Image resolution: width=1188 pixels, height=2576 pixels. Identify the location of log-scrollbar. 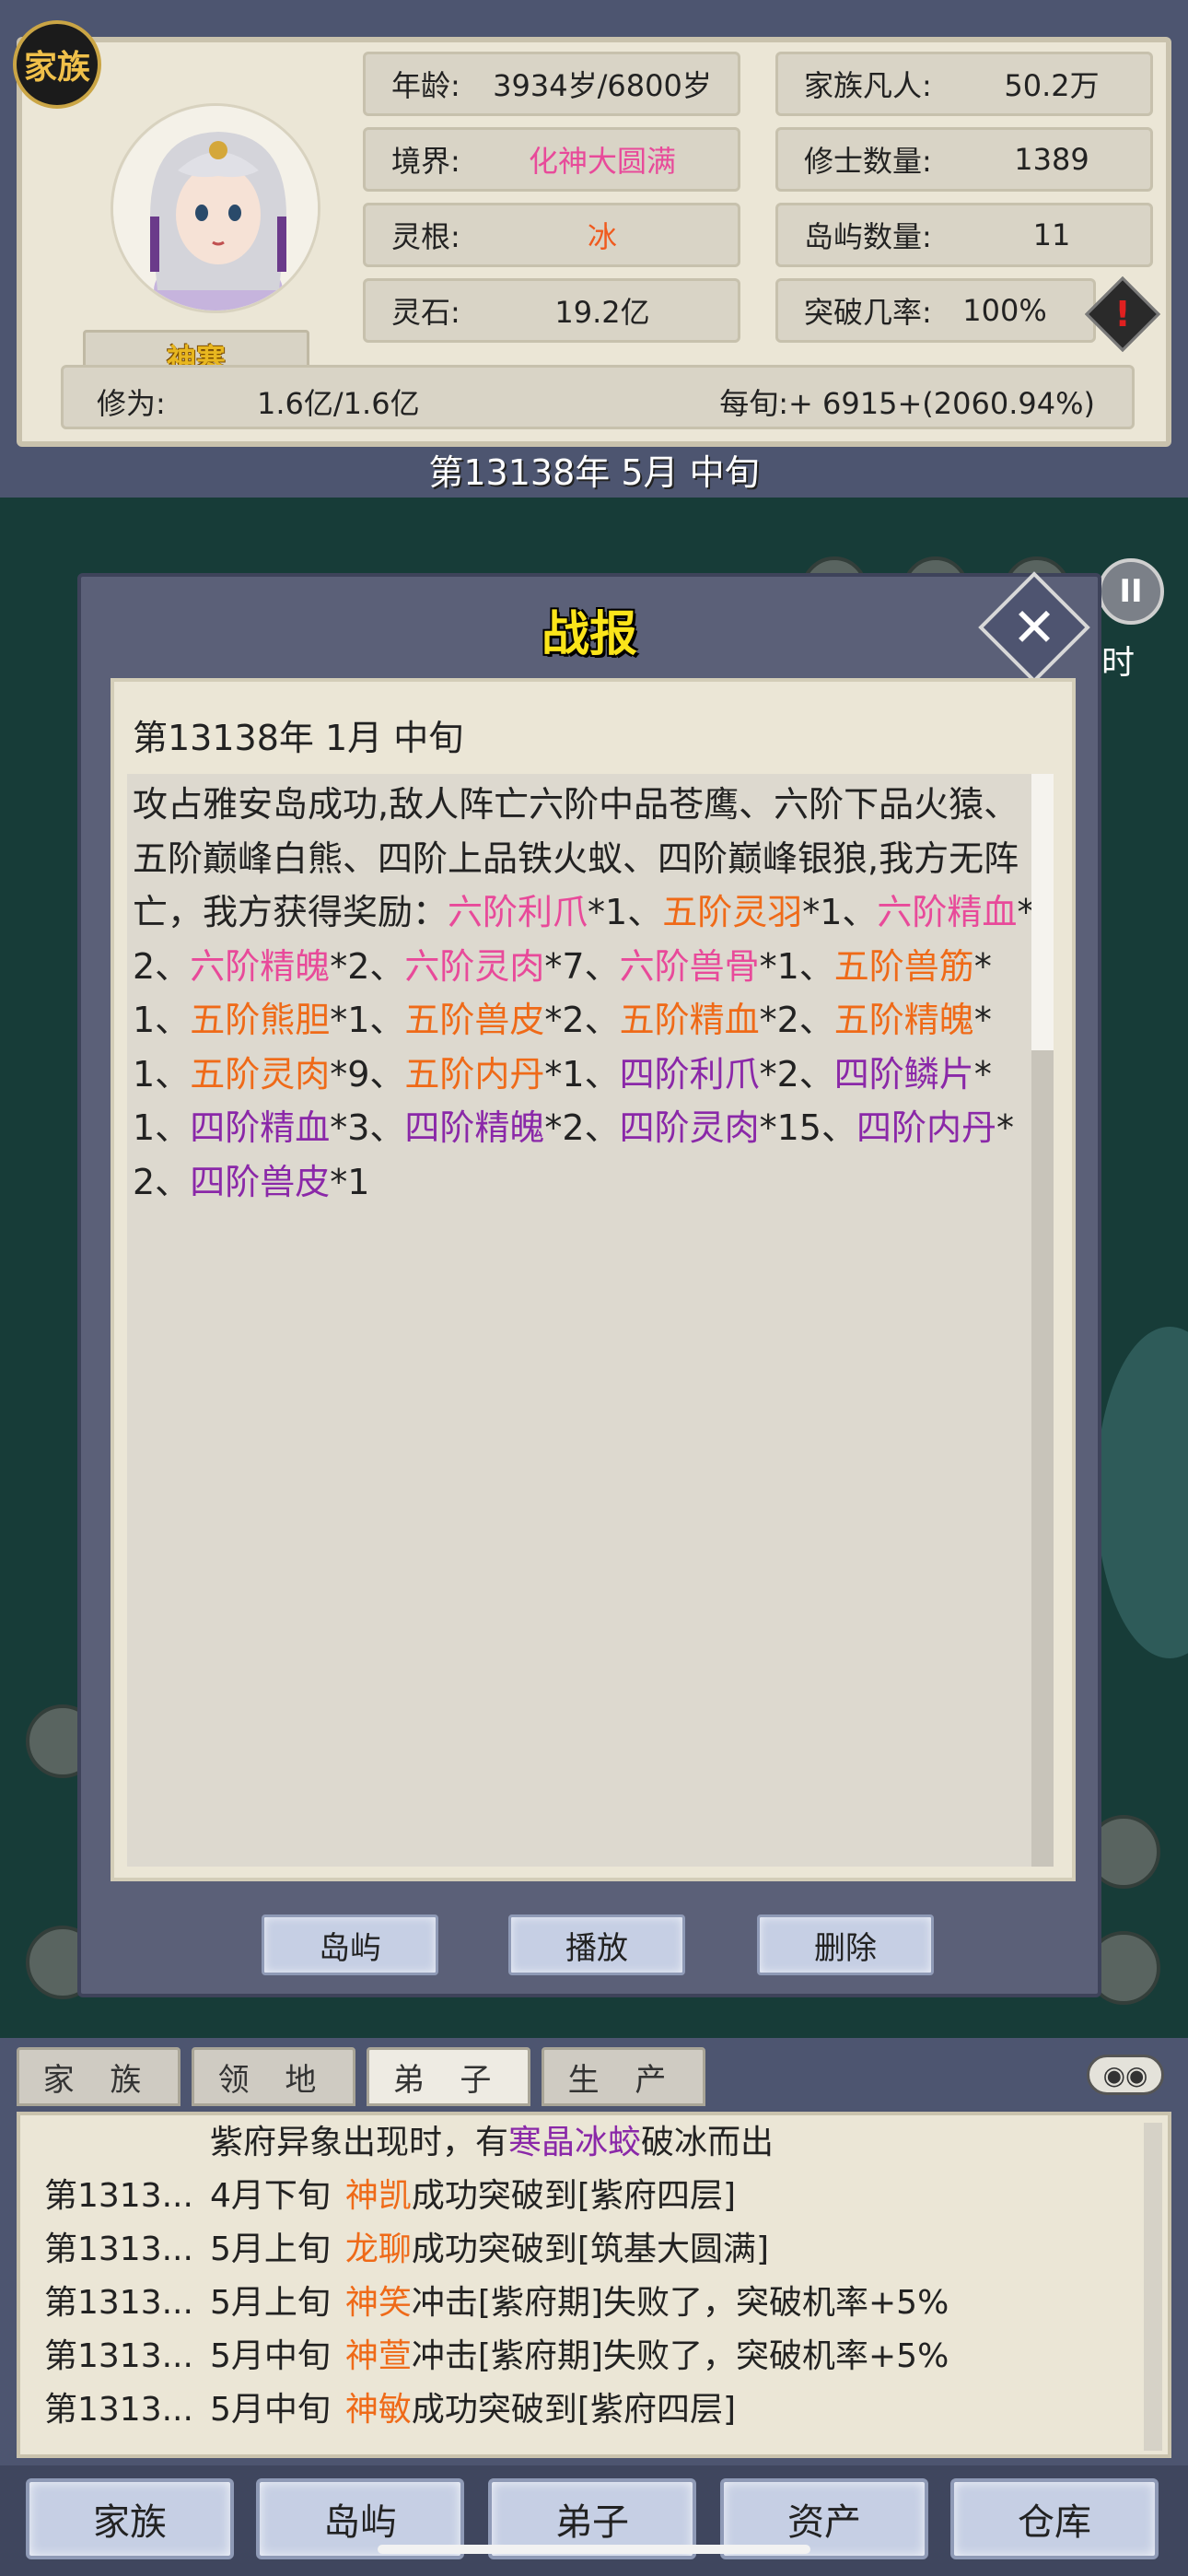
(1153, 2287).